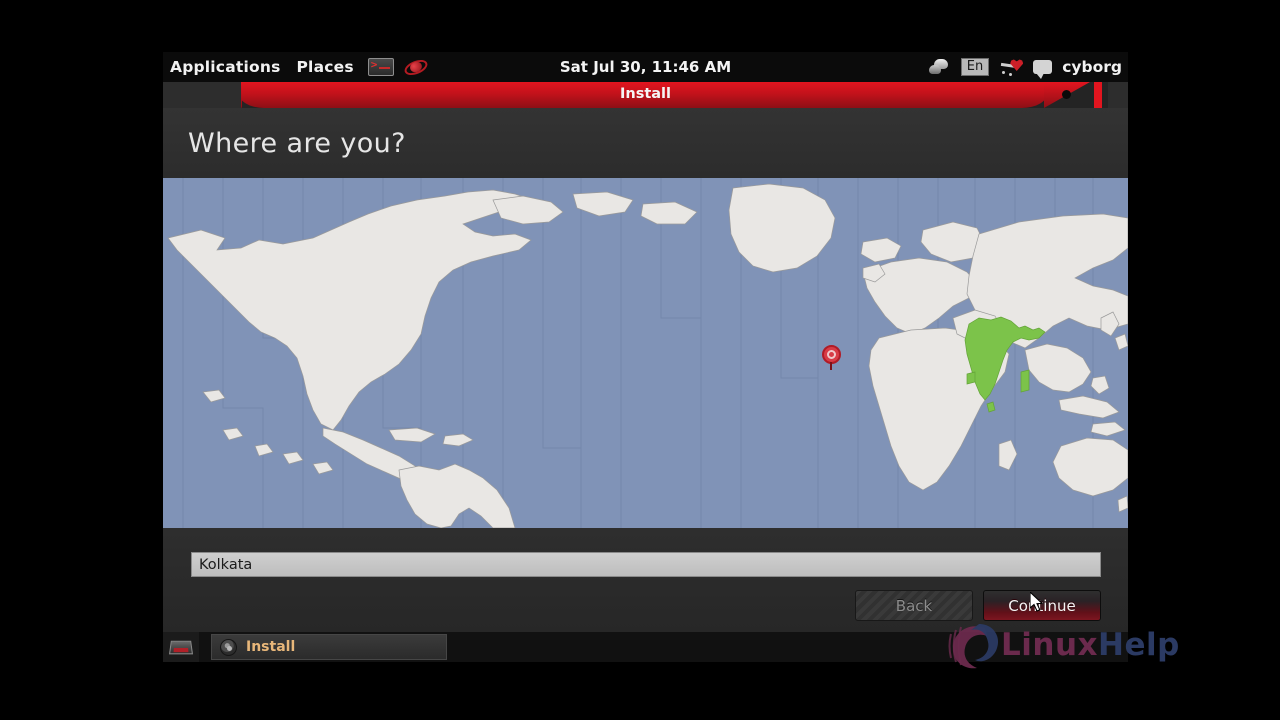 This screenshot has width=1280, height=720. Describe the element at coordinates (271, 647) in the screenshot. I see `taskbar-item-label: Install` at that location.